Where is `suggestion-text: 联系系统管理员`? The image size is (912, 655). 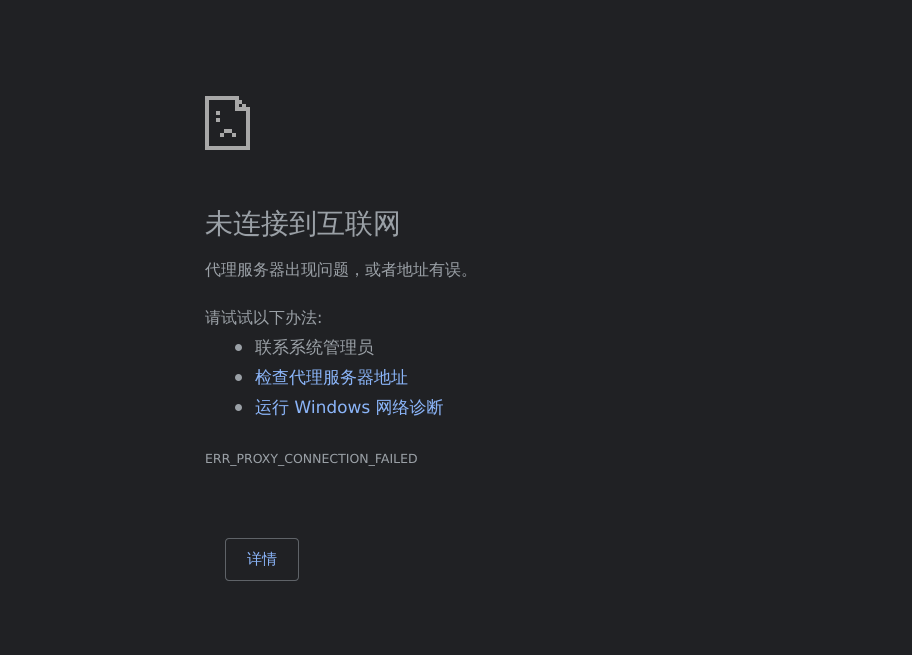 suggestion-text: 联系系统管理员 is located at coordinates (314, 347).